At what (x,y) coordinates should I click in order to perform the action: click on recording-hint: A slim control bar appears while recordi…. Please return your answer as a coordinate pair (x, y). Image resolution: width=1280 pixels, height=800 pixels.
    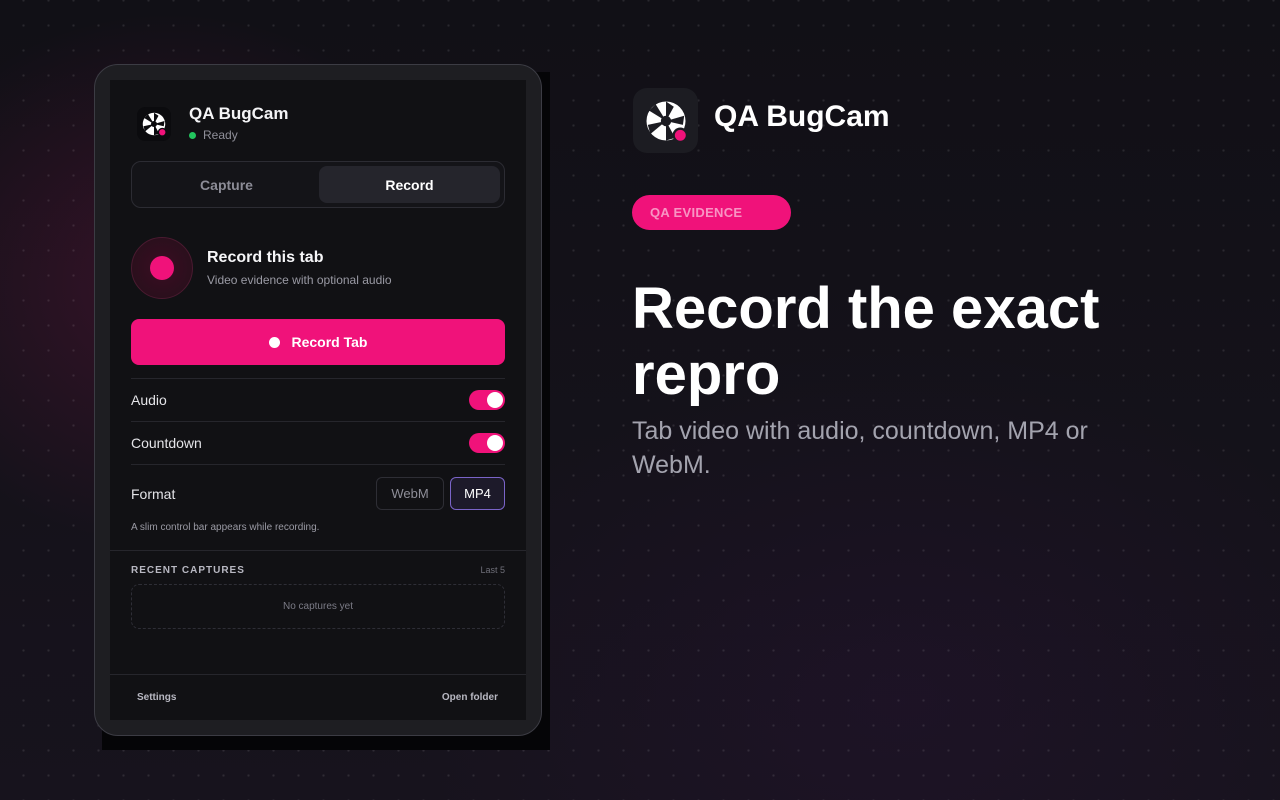
    Looking at the image, I should click on (225, 527).